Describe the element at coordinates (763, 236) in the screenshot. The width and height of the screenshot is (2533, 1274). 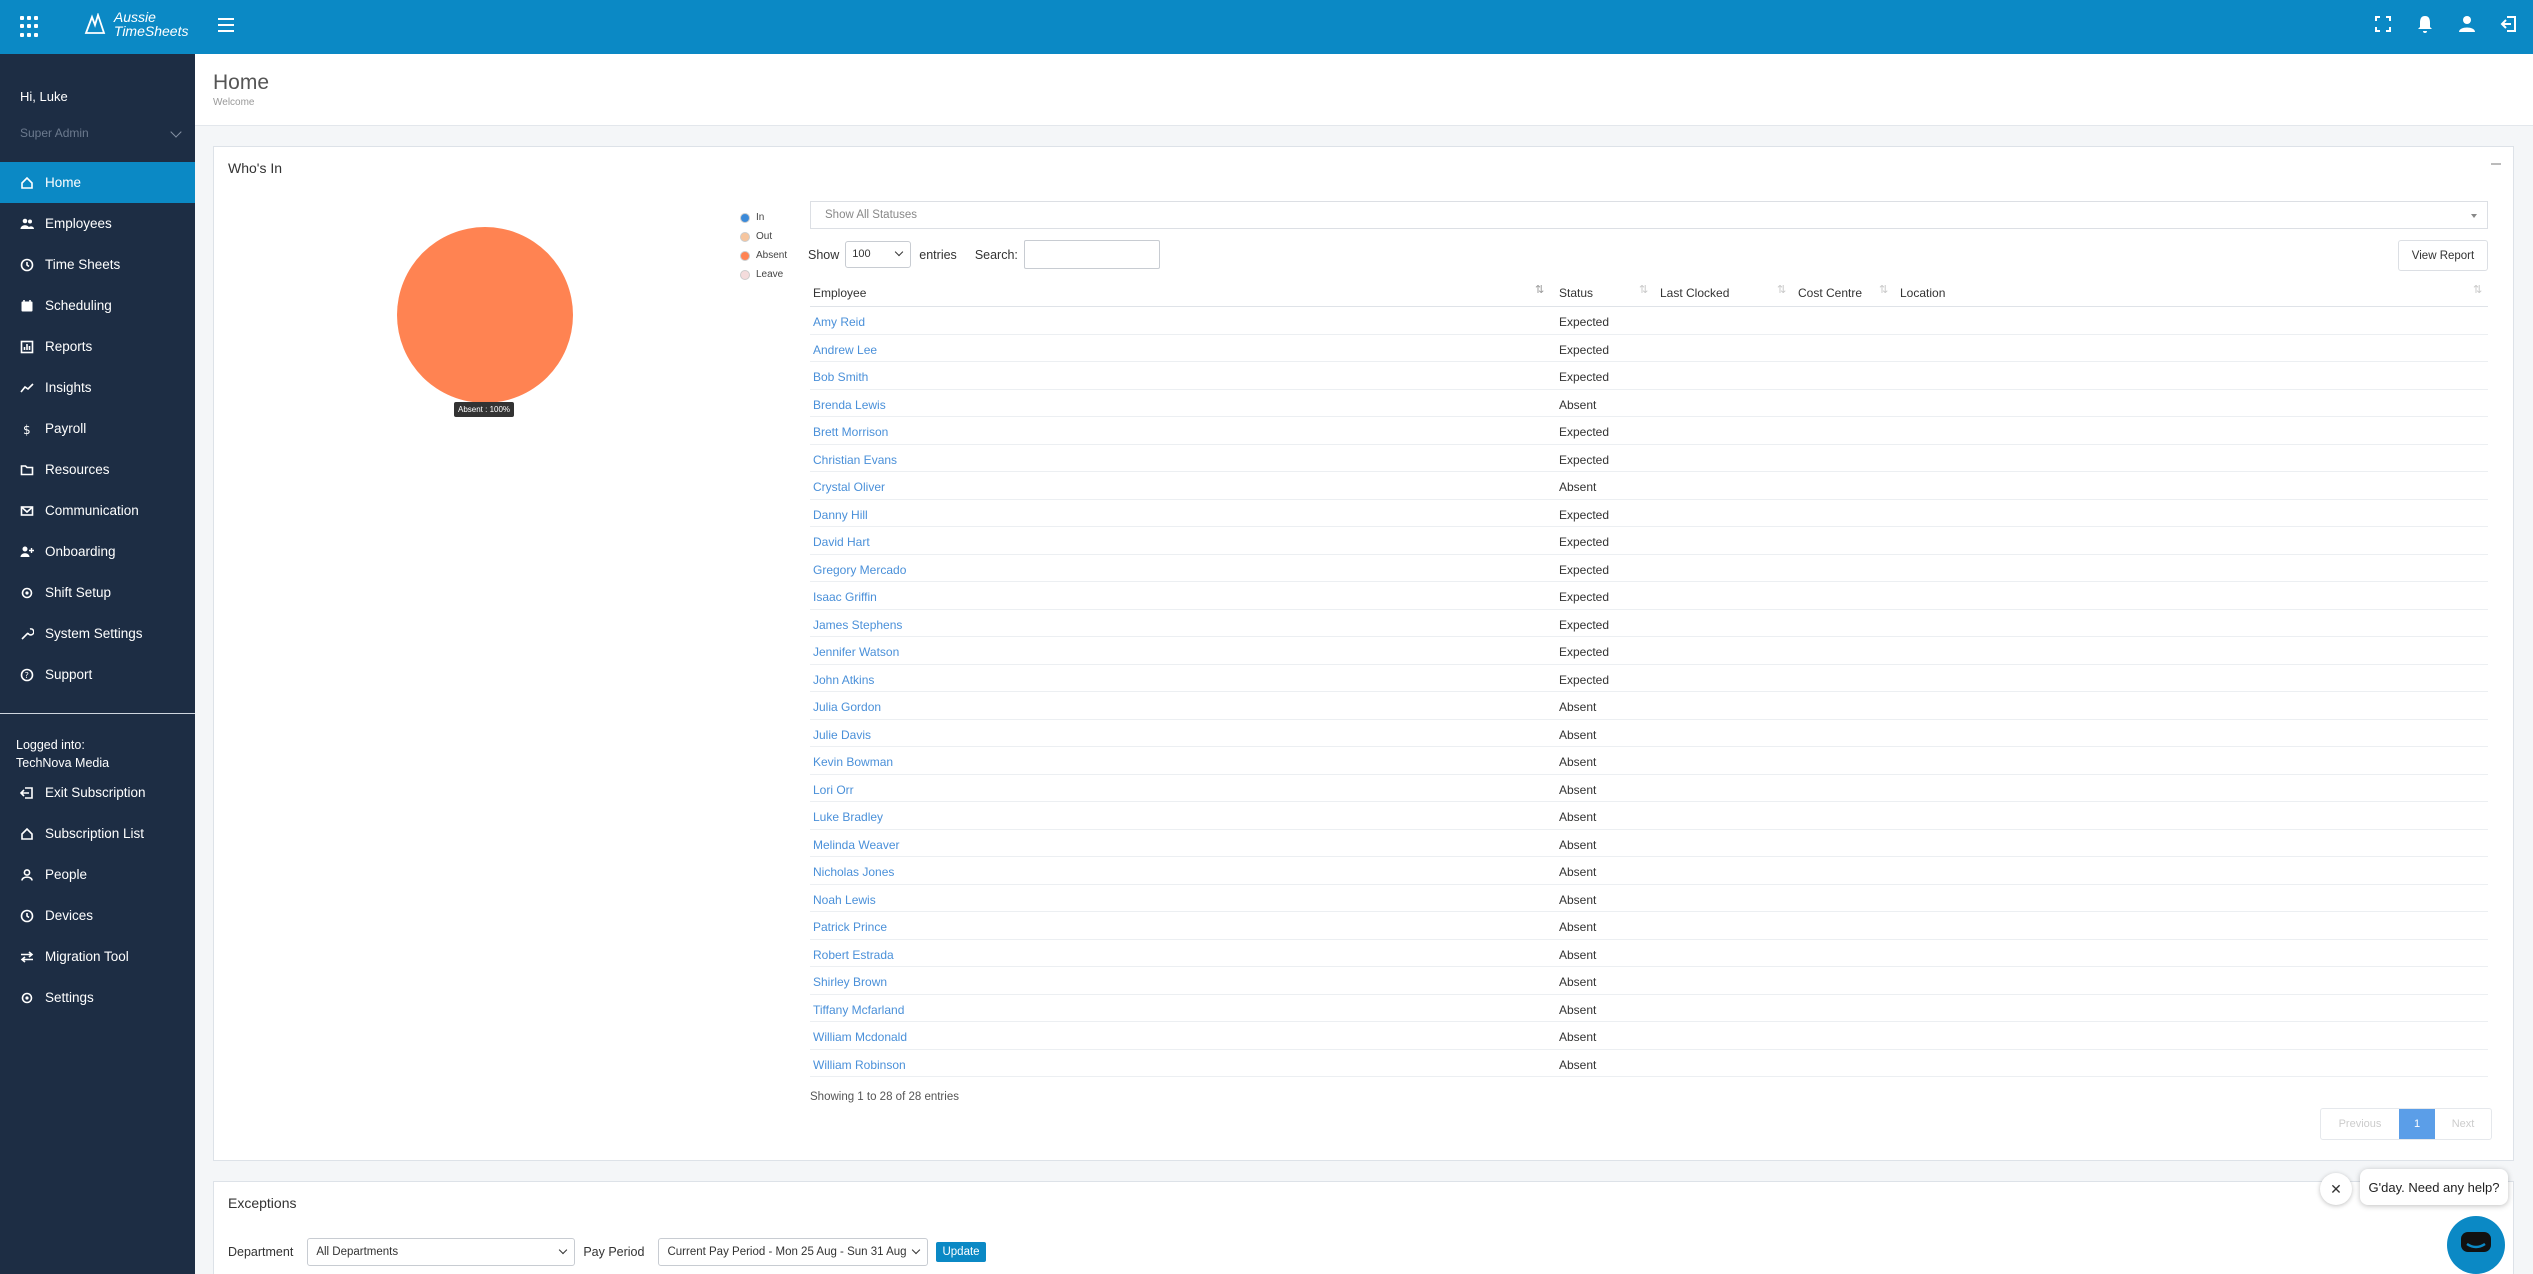
I see `legend-item-out: Out` at that location.